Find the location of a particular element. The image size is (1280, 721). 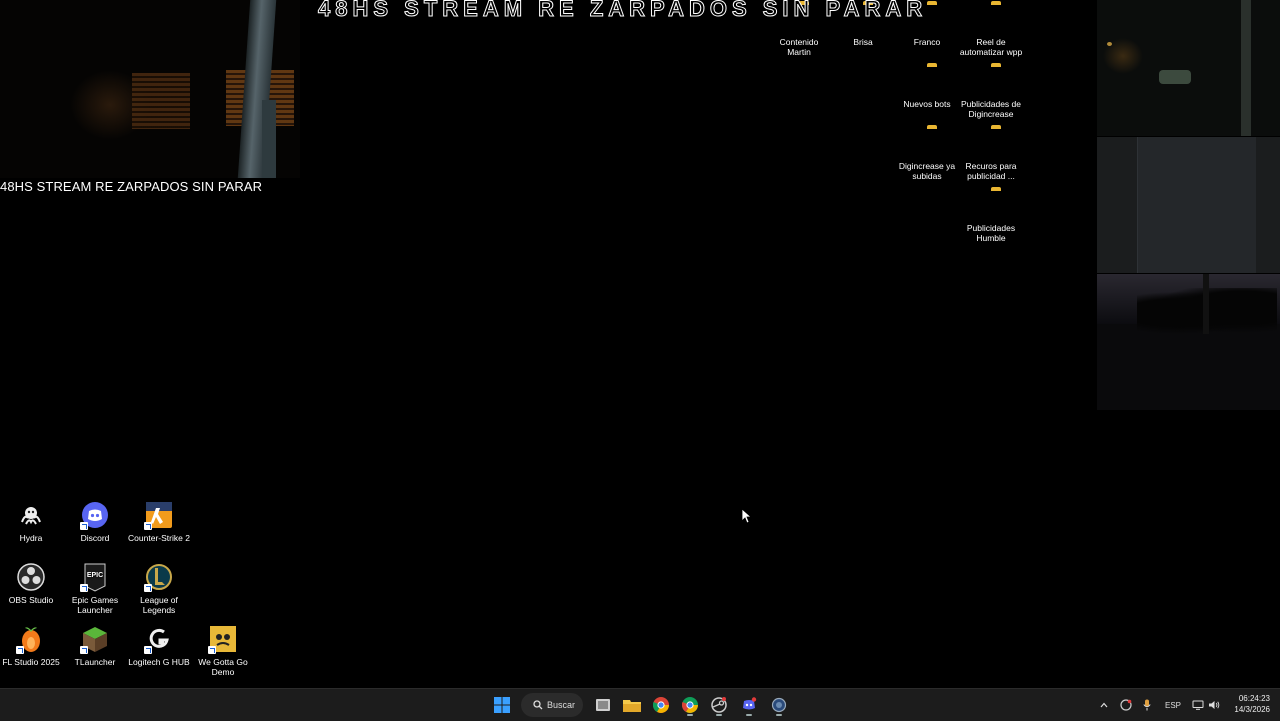

app-icon is located at coordinates (779, 705).